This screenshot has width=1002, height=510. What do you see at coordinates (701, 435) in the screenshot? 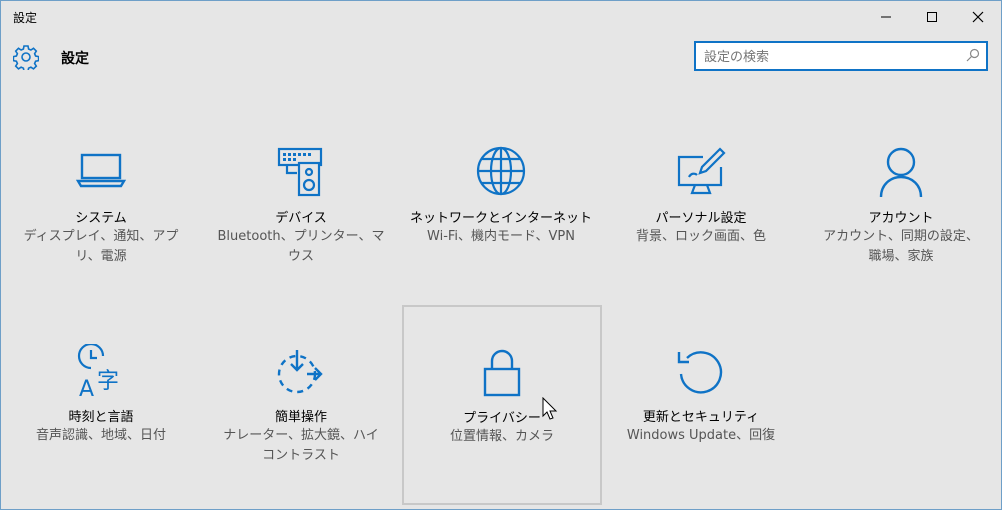
I see `tile-description: Windows Update、回復` at bounding box center [701, 435].